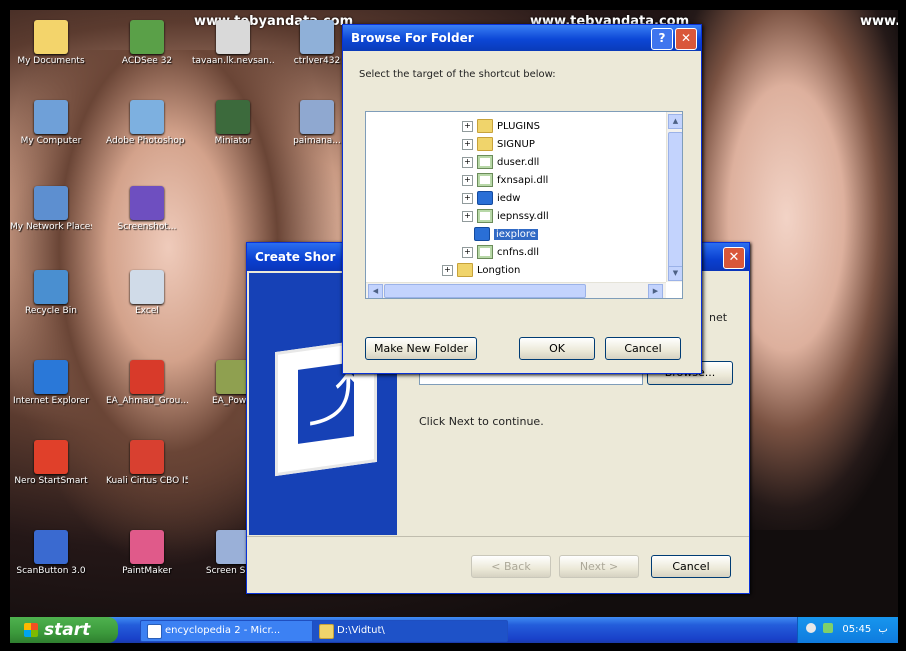 This screenshot has height=651, width=906. I want to click on desktop-icon: My Computer, so click(51, 123).